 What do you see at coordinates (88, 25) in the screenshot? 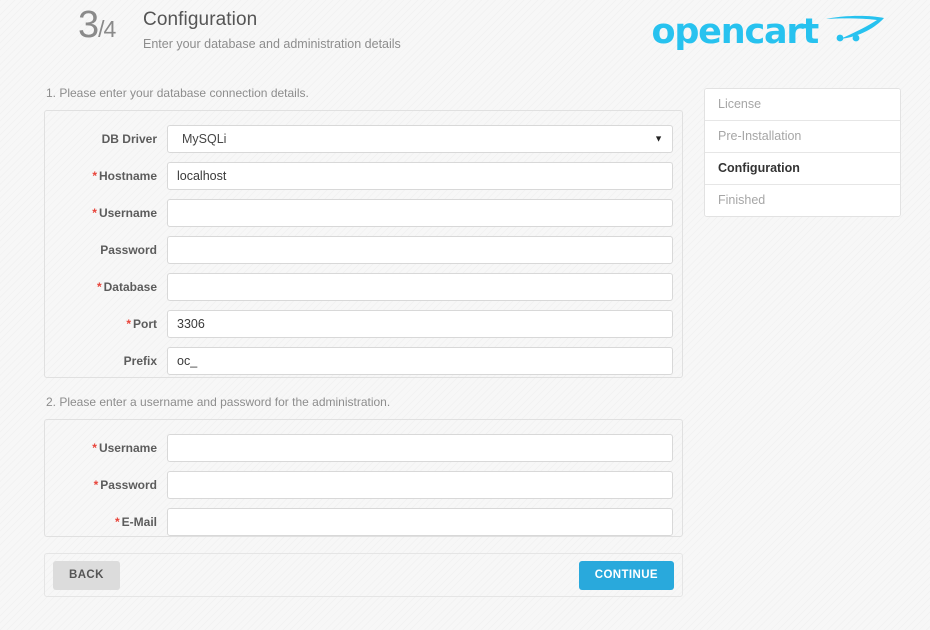
I see `step-counter-current: 3` at bounding box center [88, 25].